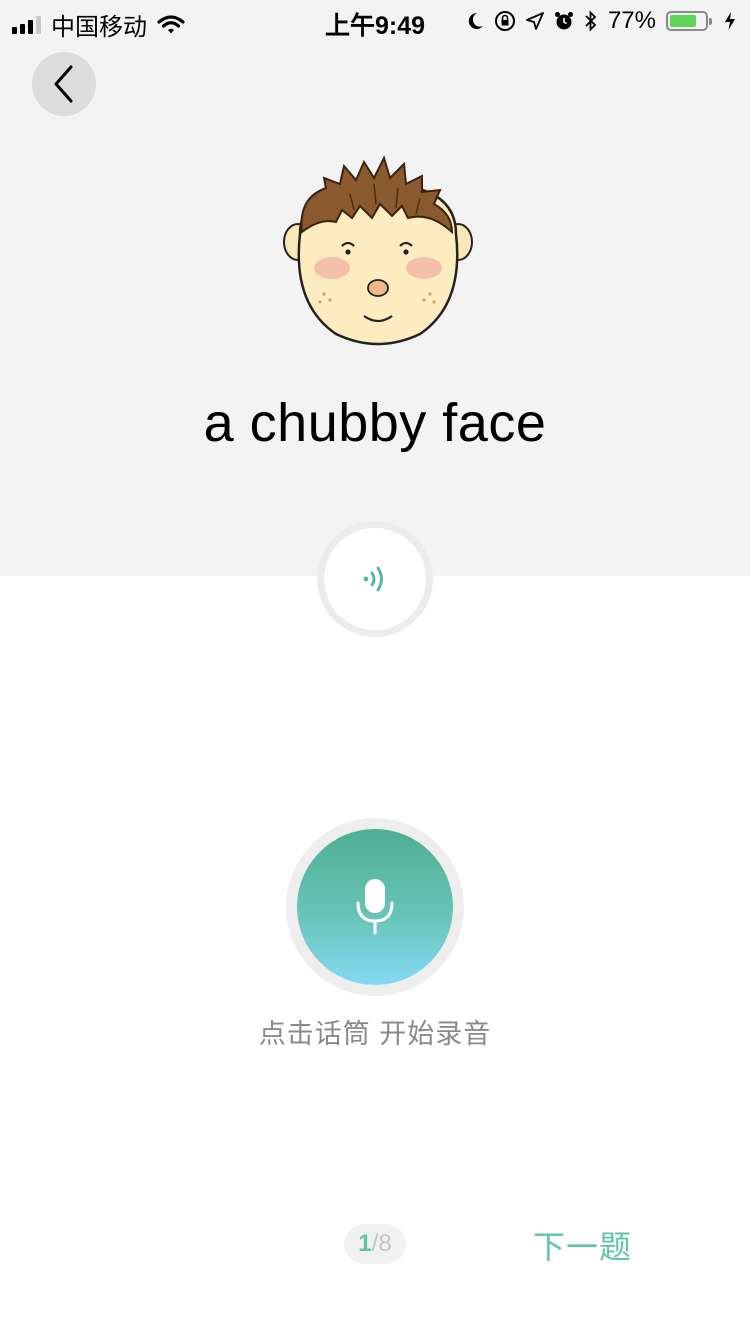  I want to click on sound-wave-icon, so click(373, 579).